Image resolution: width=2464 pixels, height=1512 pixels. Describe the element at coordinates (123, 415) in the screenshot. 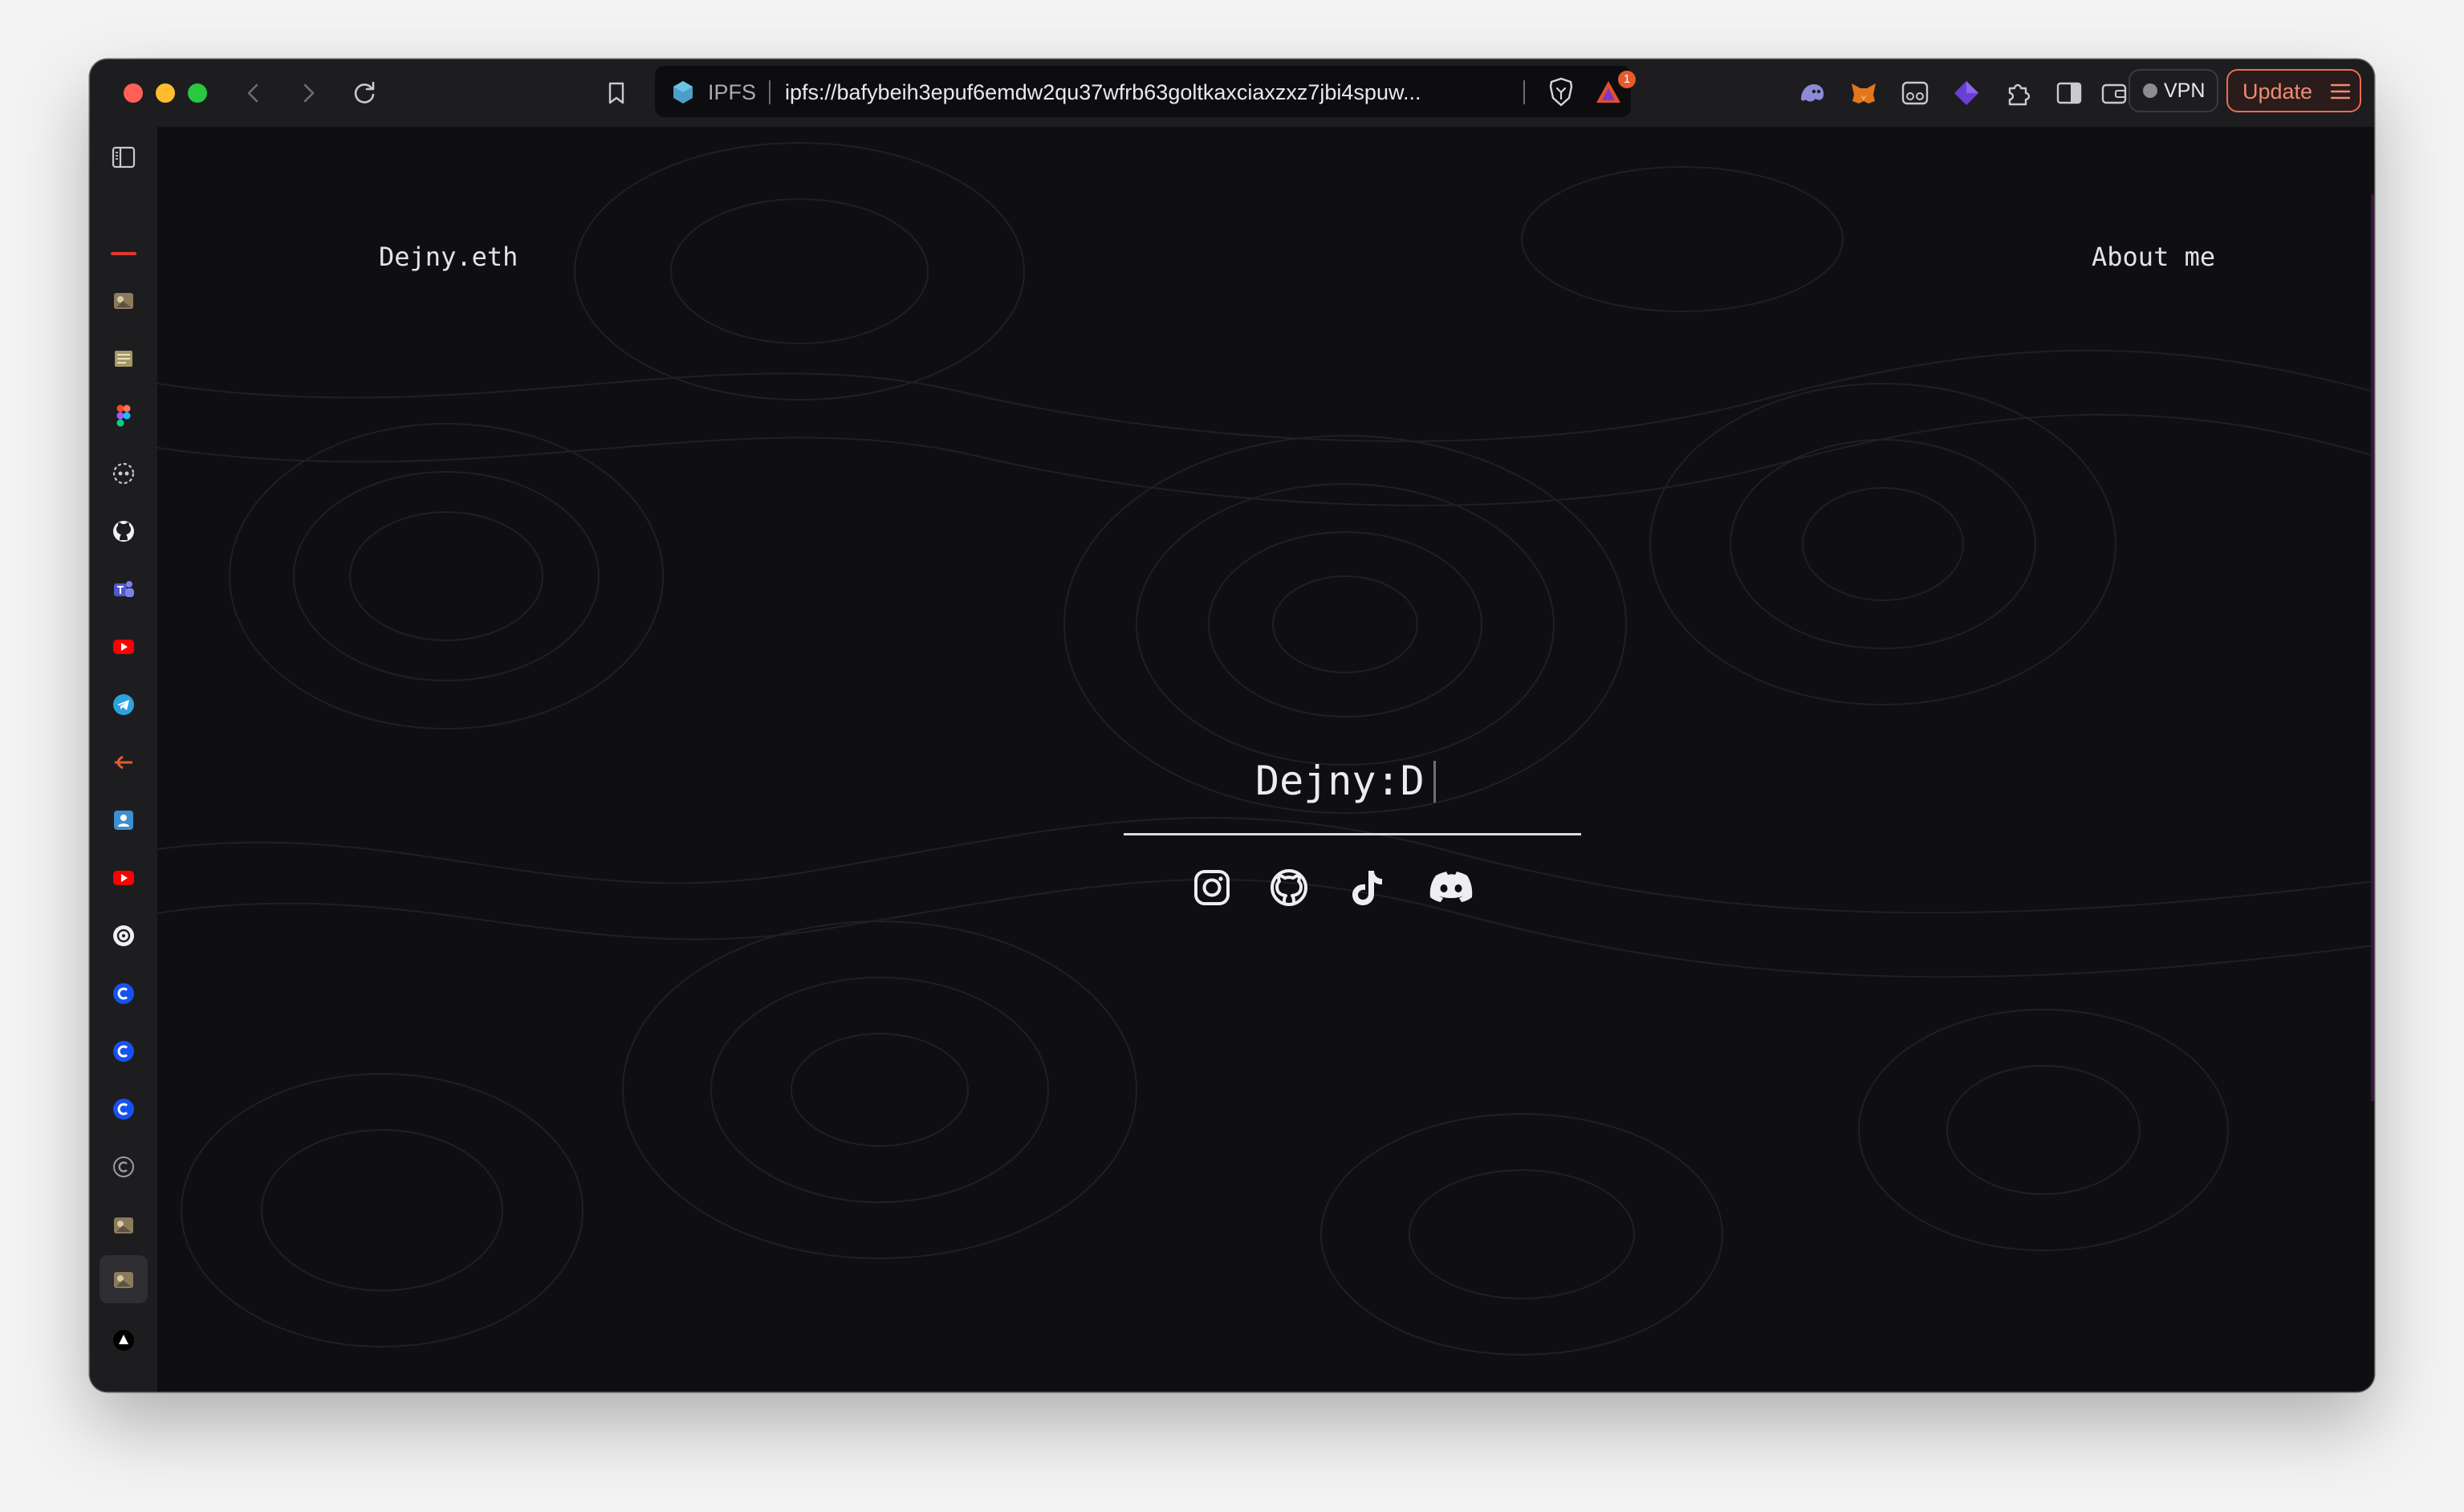

I see `figma-icon` at that location.